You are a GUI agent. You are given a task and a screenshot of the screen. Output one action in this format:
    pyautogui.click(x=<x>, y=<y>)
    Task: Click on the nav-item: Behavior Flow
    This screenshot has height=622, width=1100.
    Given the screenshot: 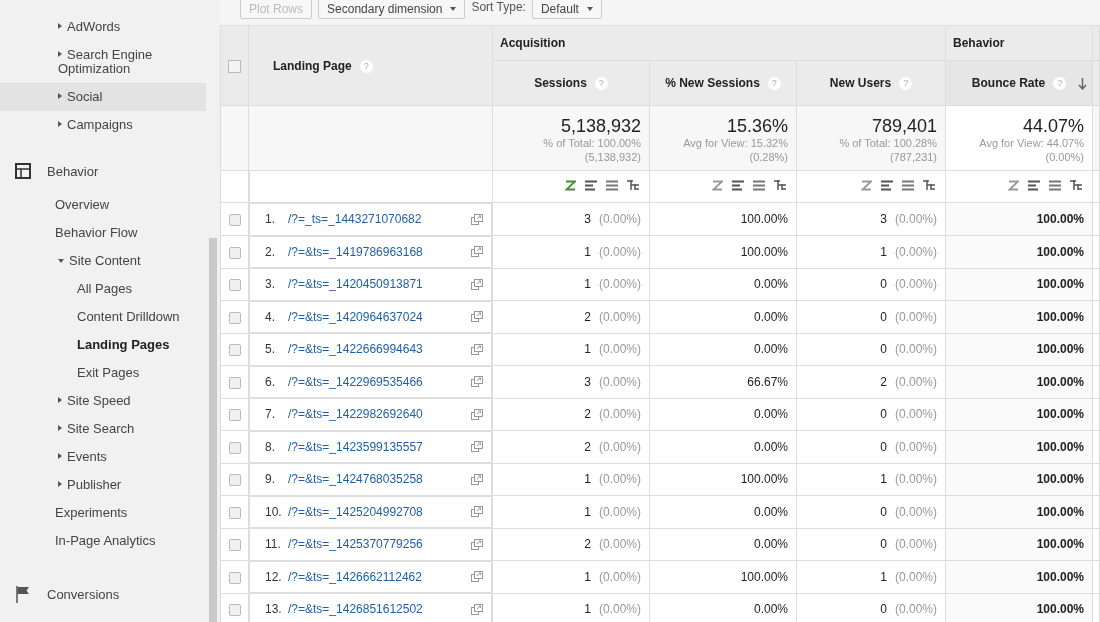 What is the action you would take?
    pyautogui.click(x=103, y=233)
    